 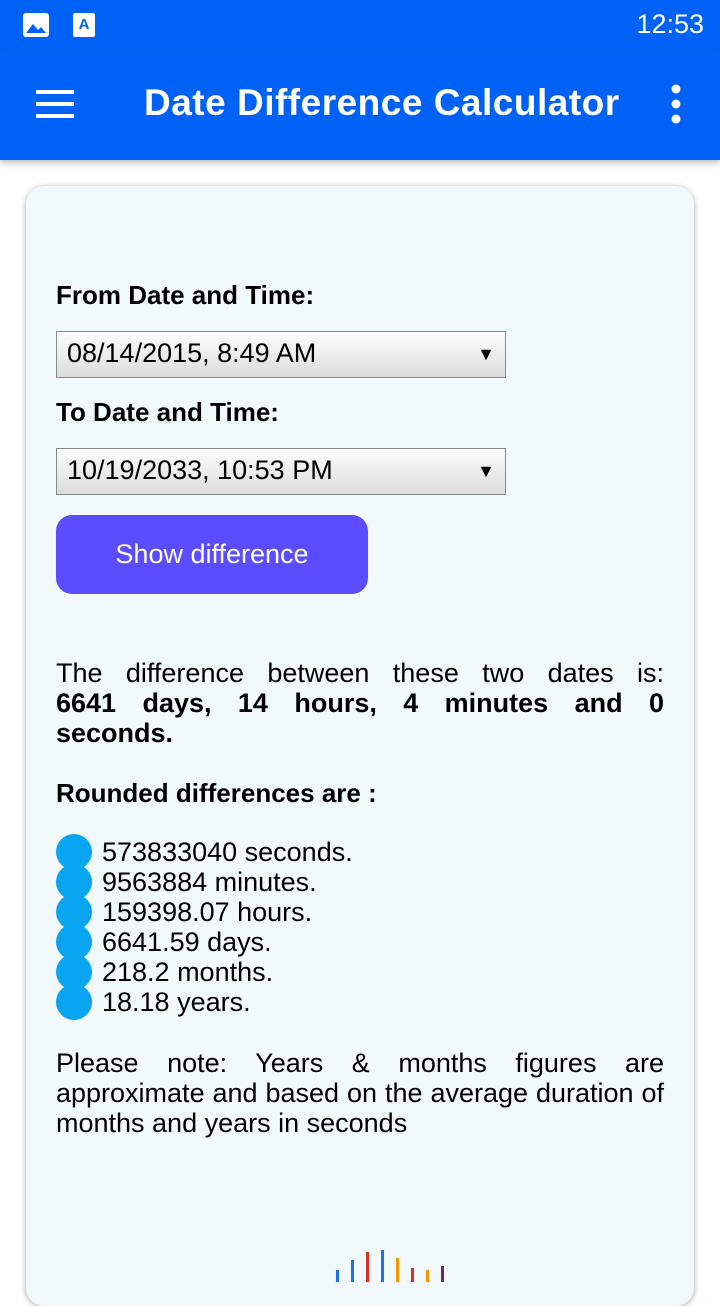 What do you see at coordinates (212, 554) in the screenshot?
I see `show-difference-button: Show difference` at bounding box center [212, 554].